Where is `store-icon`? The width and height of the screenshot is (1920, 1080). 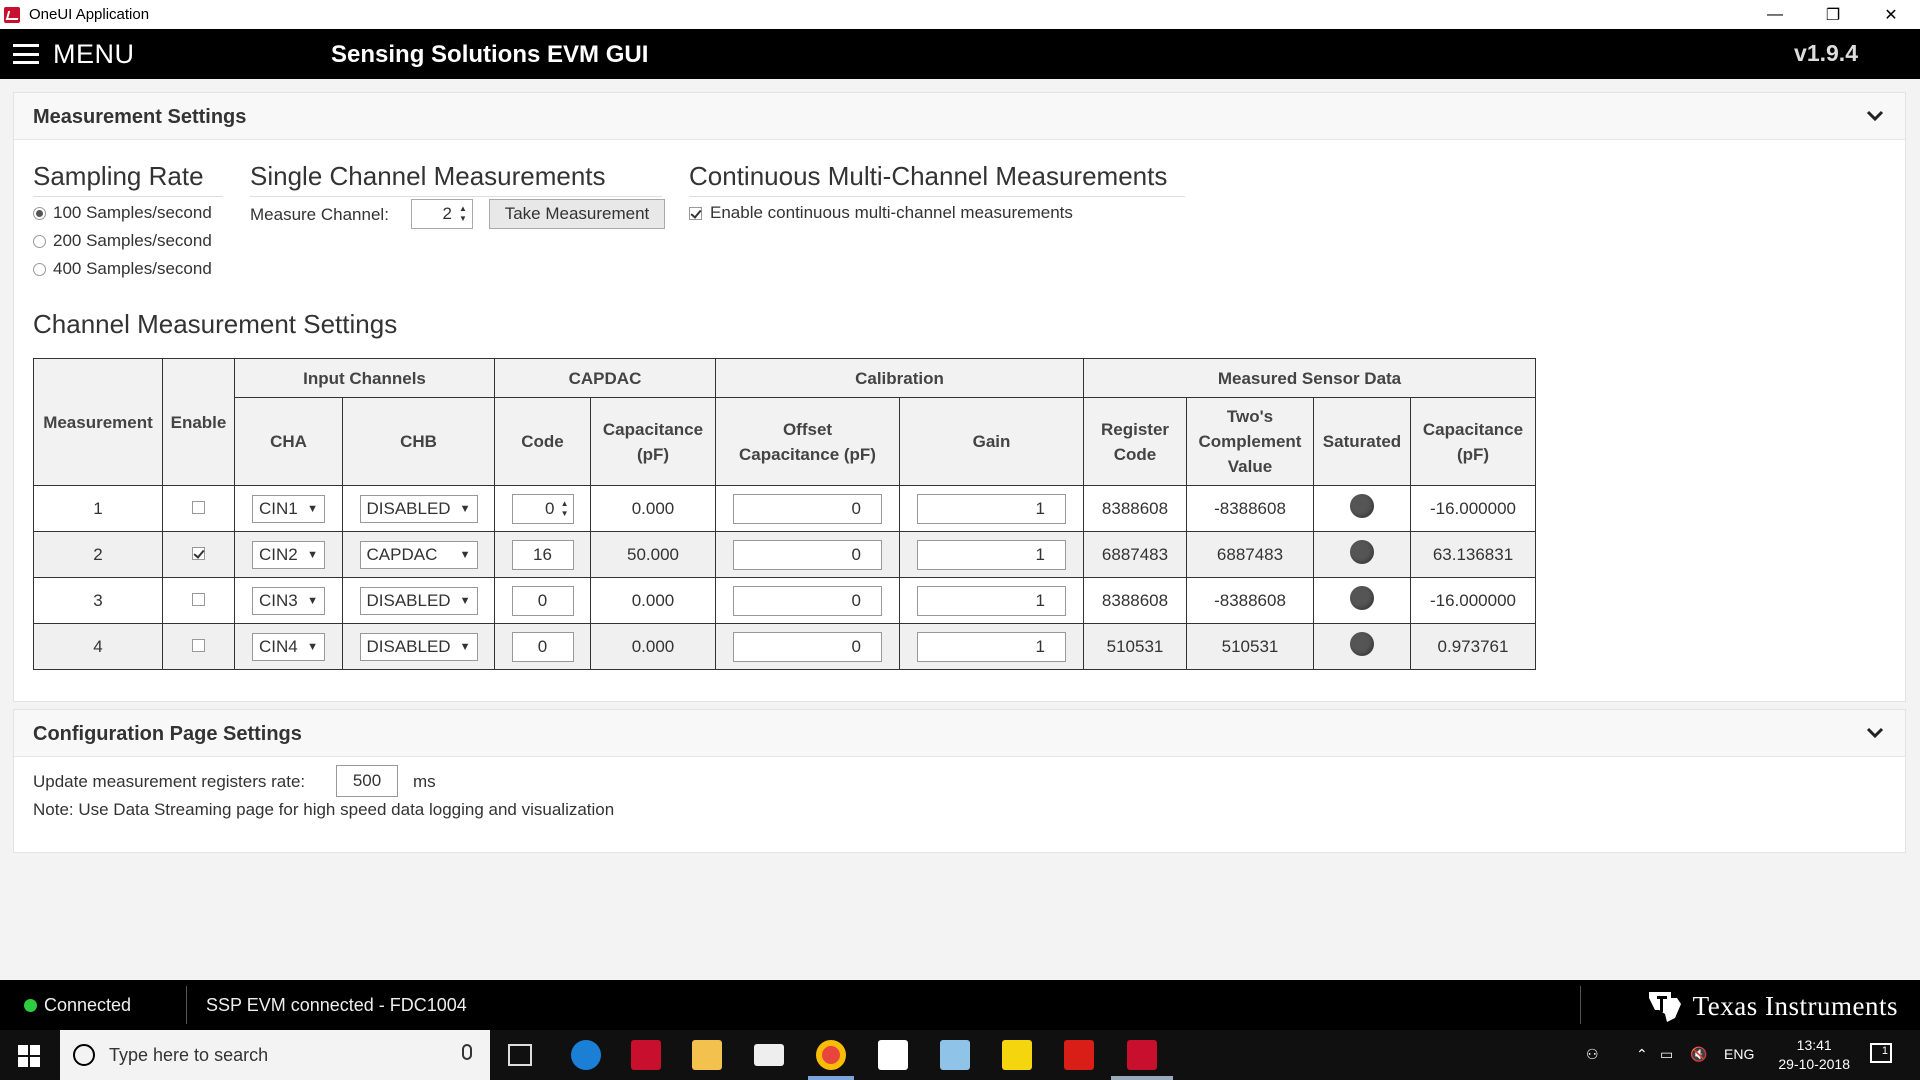
store-icon is located at coordinates (893, 1055).